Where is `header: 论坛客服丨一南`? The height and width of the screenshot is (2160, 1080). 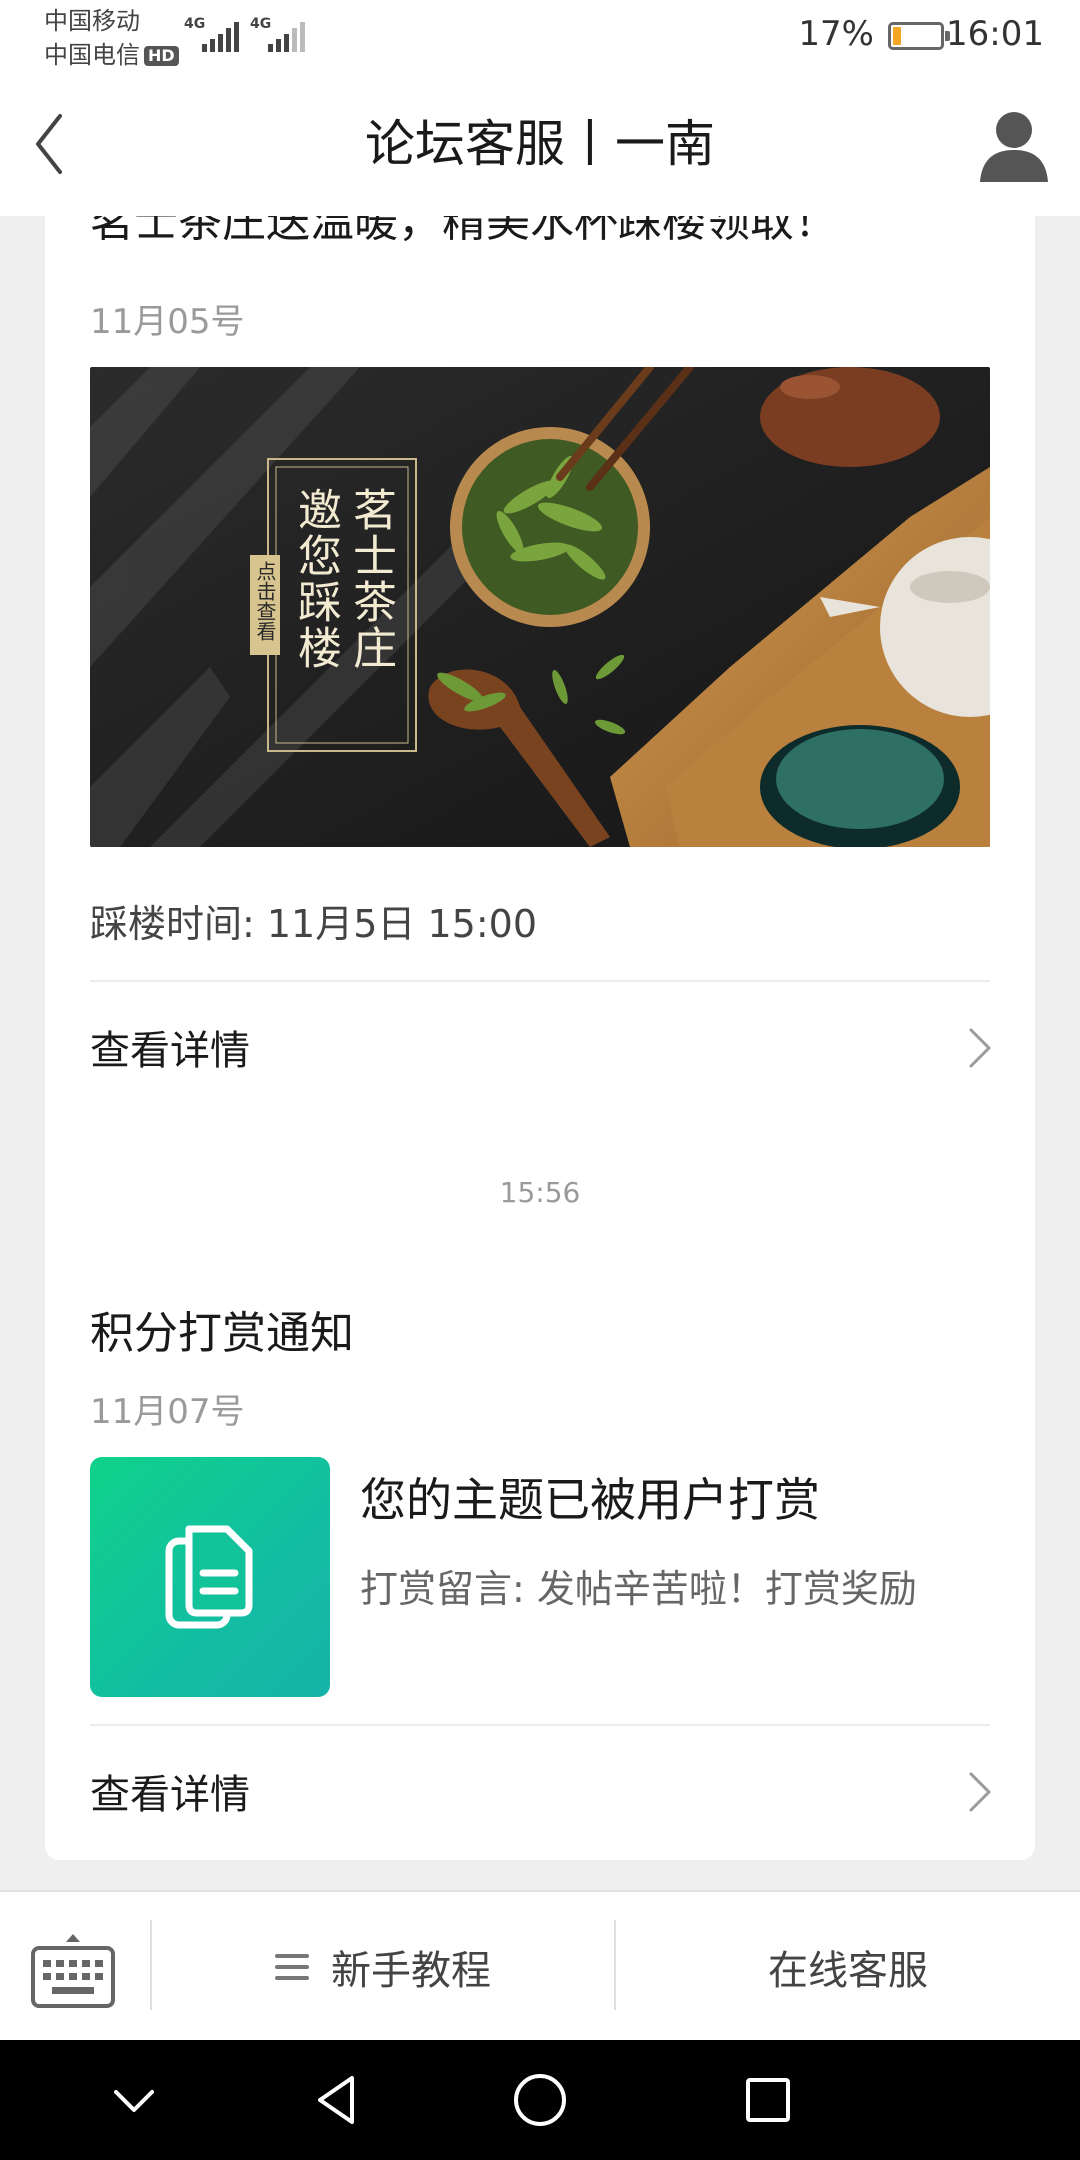
header: 论坛客服丨一南 is located at coordinates (540, 144).